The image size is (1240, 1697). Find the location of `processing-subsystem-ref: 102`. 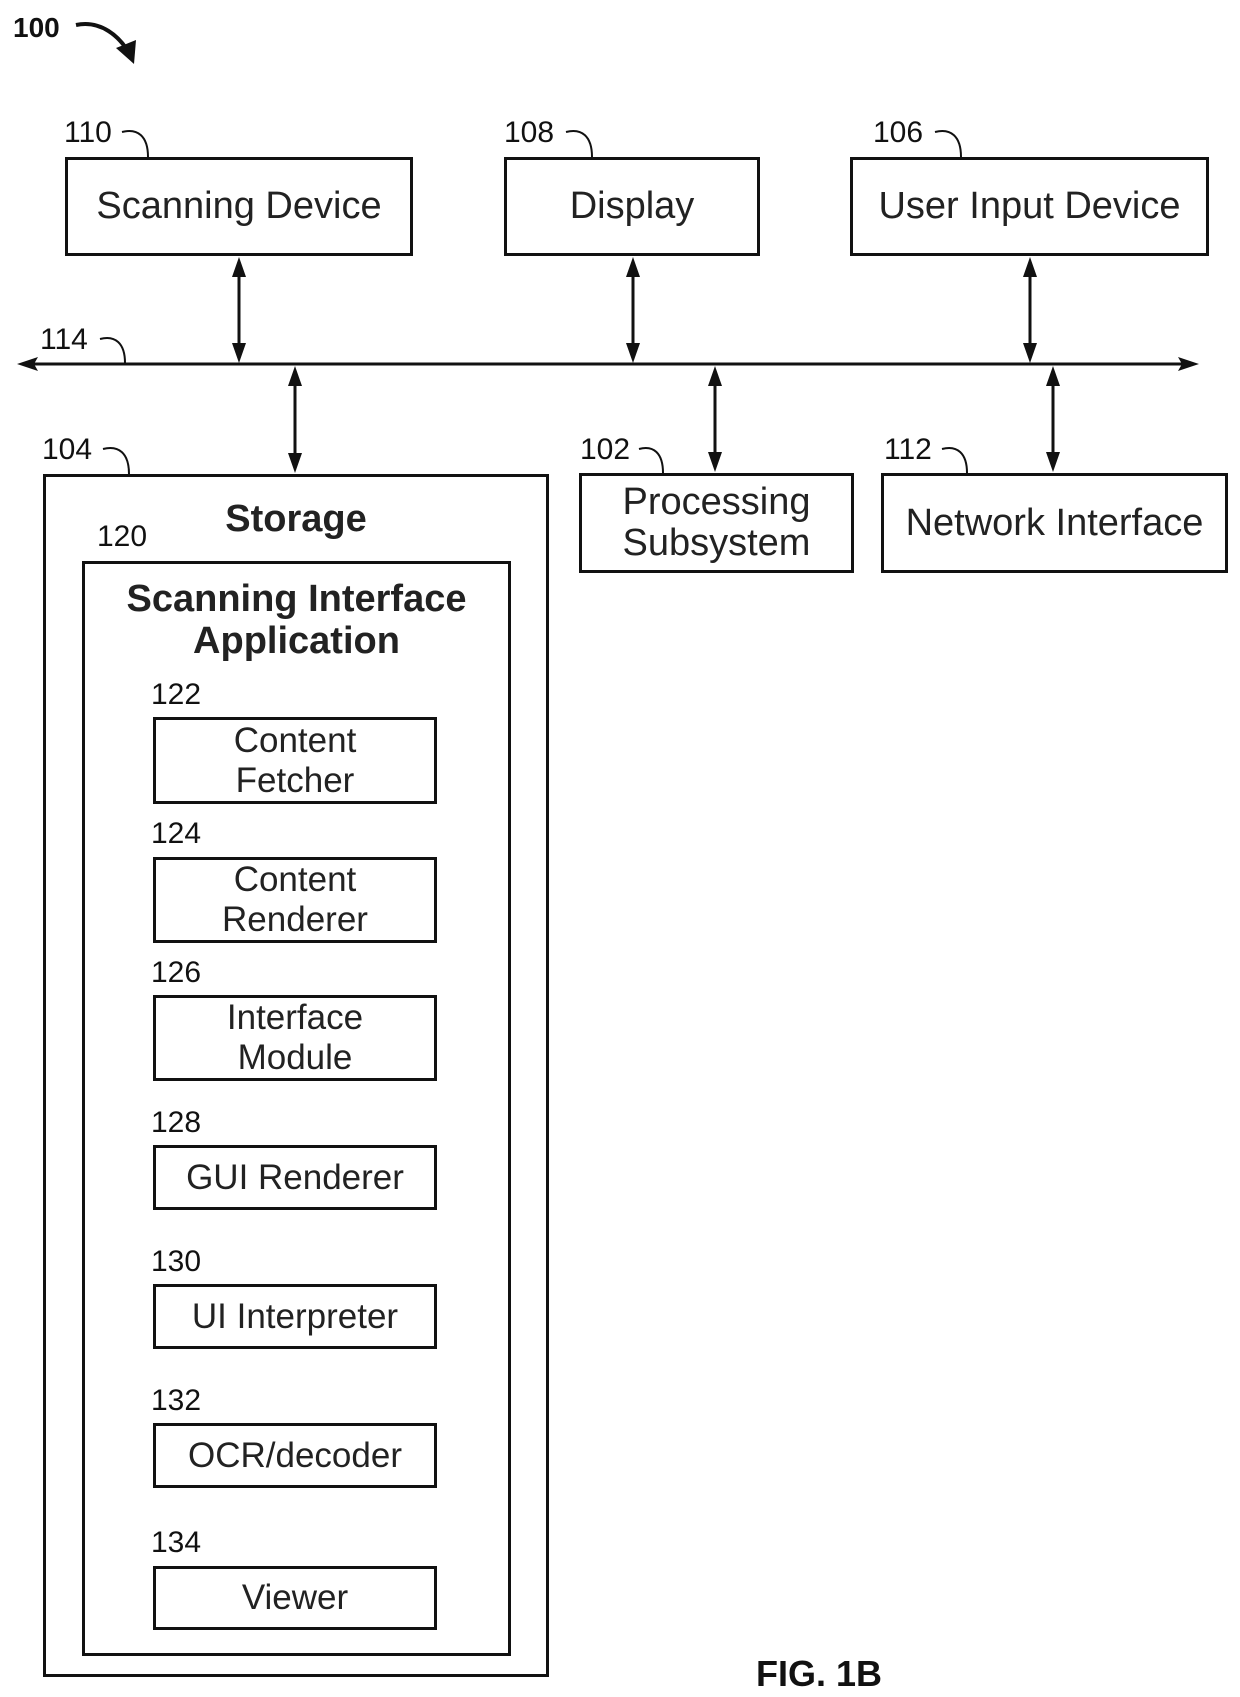

processing-subsystem-ref: 102 is located at coordinates (605, 449).